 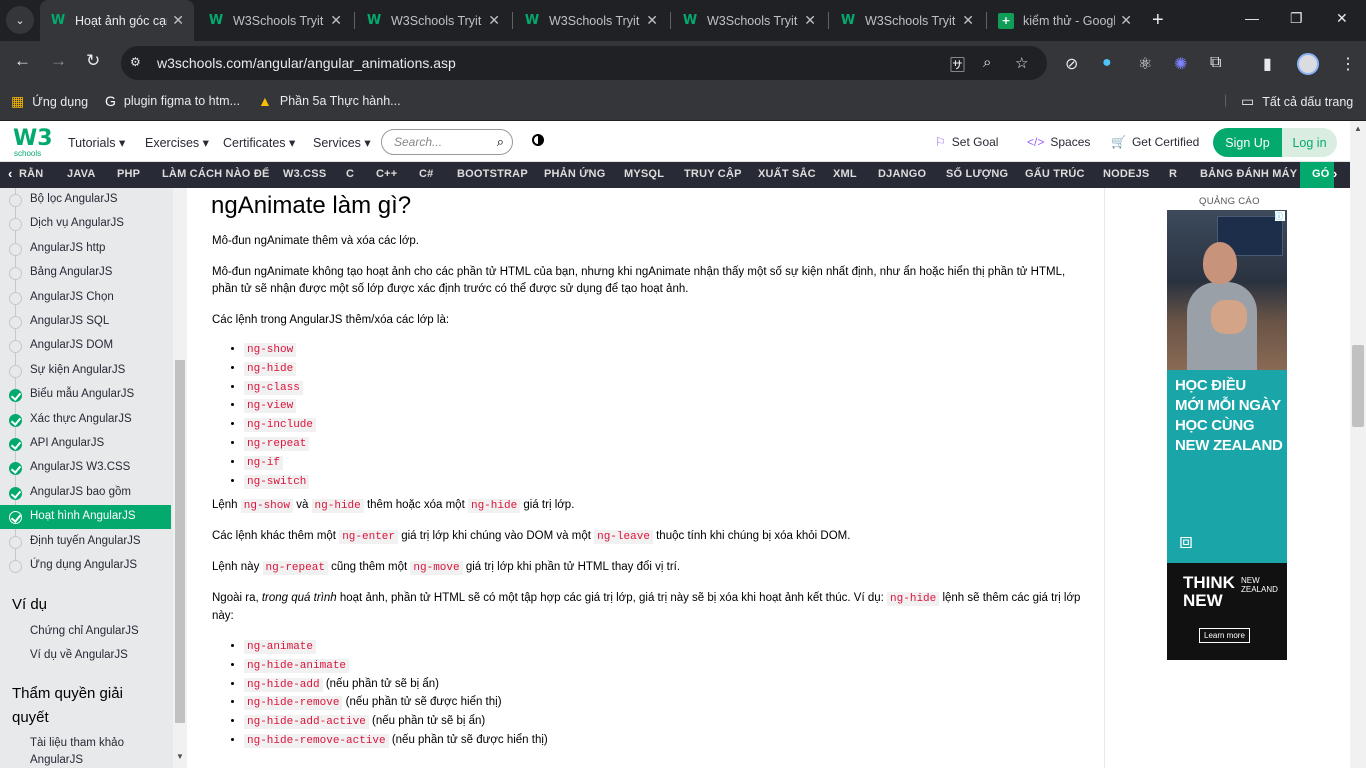 I want to click on scroll-up-icon: ▲, so click(x=1358, y=128).